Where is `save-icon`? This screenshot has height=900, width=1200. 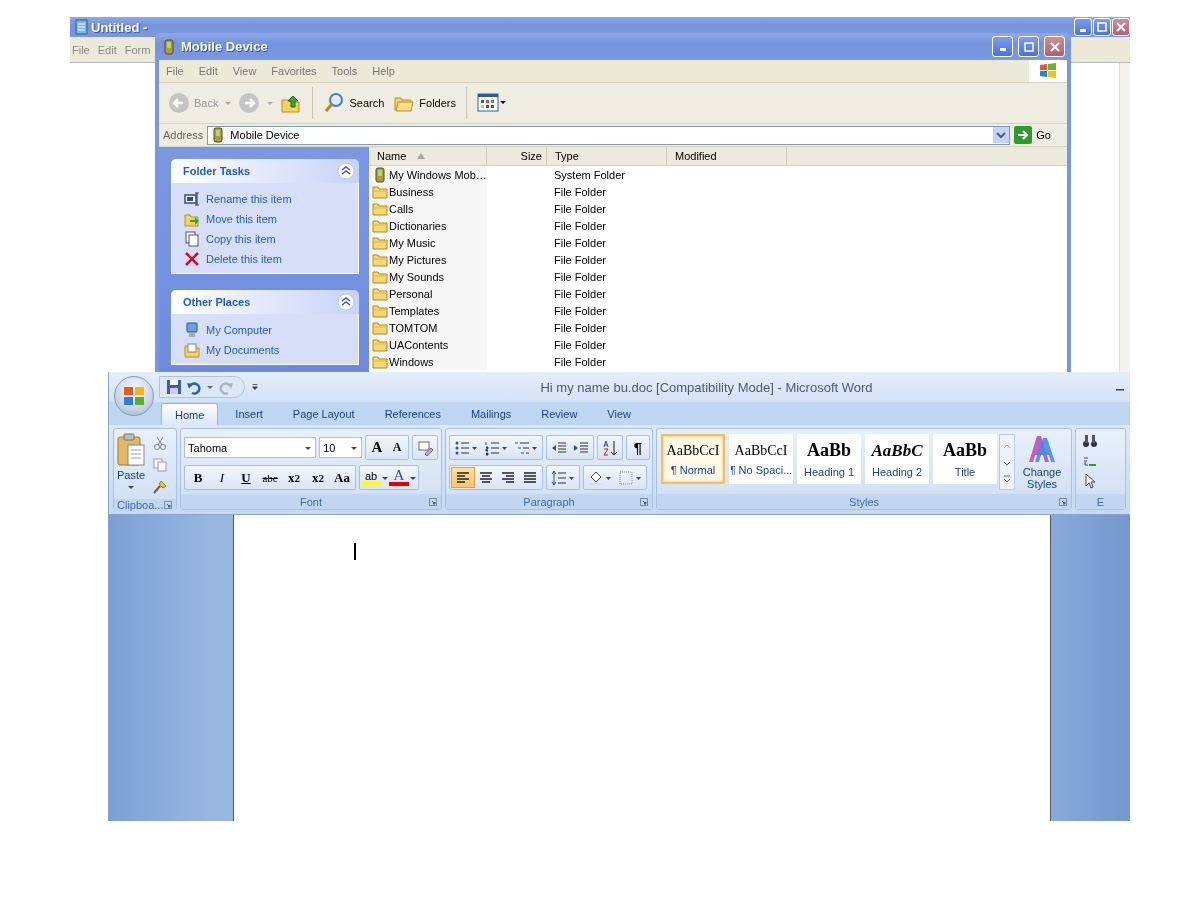 save-icon is located at coordinates (174, 387).